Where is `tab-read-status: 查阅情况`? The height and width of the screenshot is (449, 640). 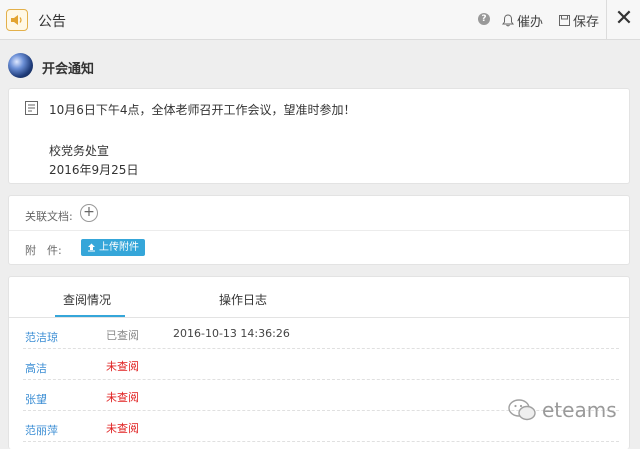 tab-read-status: 查阅情况 is located at coordinates (87, 299).